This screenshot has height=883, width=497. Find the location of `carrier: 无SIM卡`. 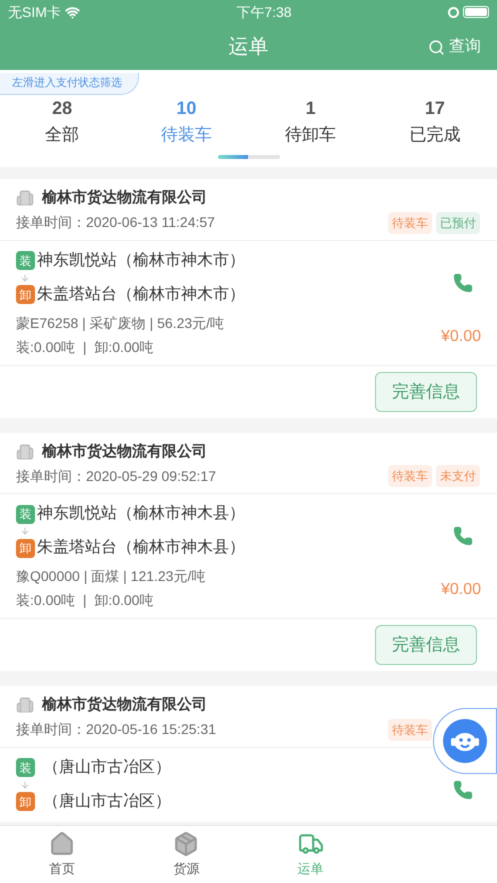

carrier: 无SIM卡 is located at coordinates (34, 12).